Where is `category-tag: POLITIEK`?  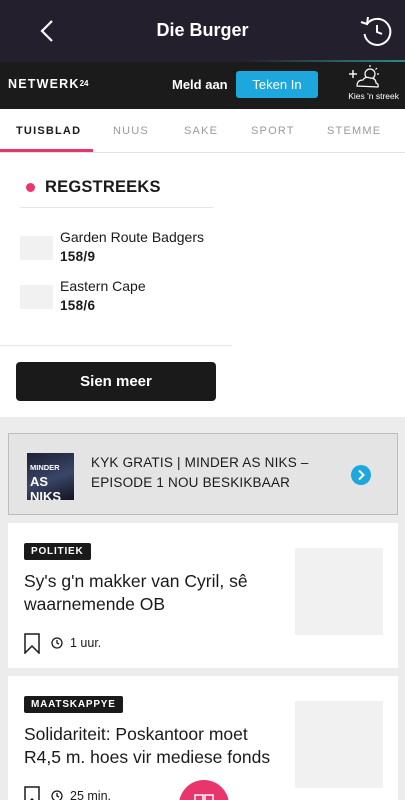
category-tag: POLITIEK is located at coordinates (57, 551).